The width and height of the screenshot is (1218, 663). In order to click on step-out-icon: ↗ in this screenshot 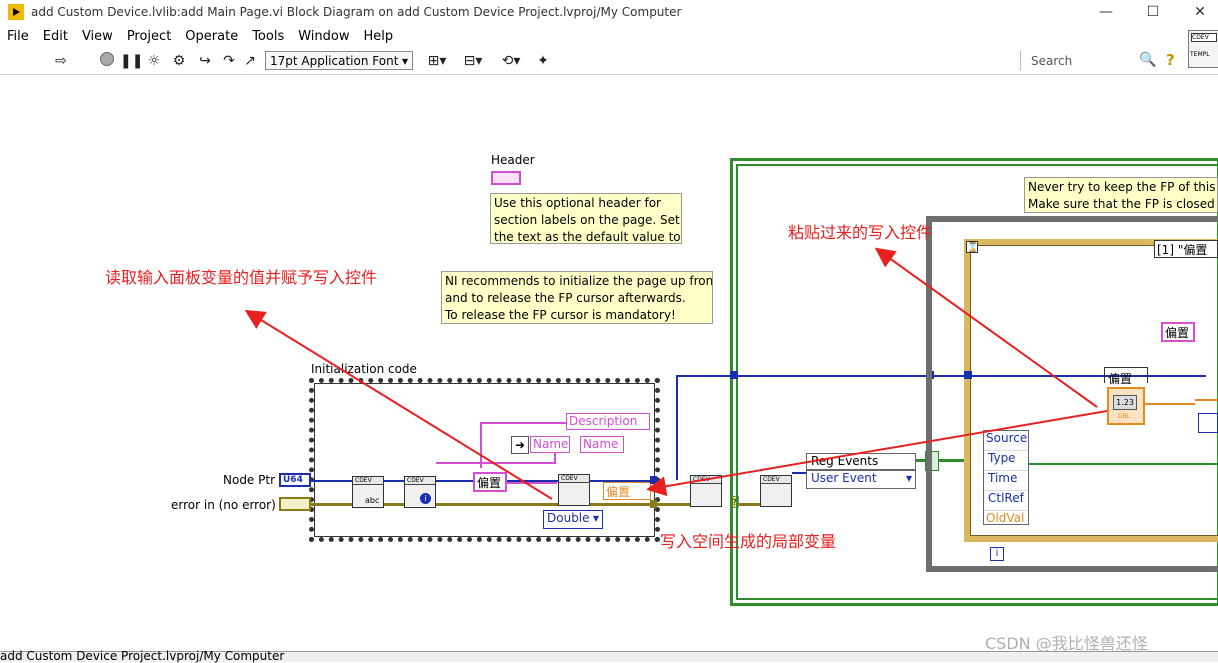, I will do `click(250, 61)`.